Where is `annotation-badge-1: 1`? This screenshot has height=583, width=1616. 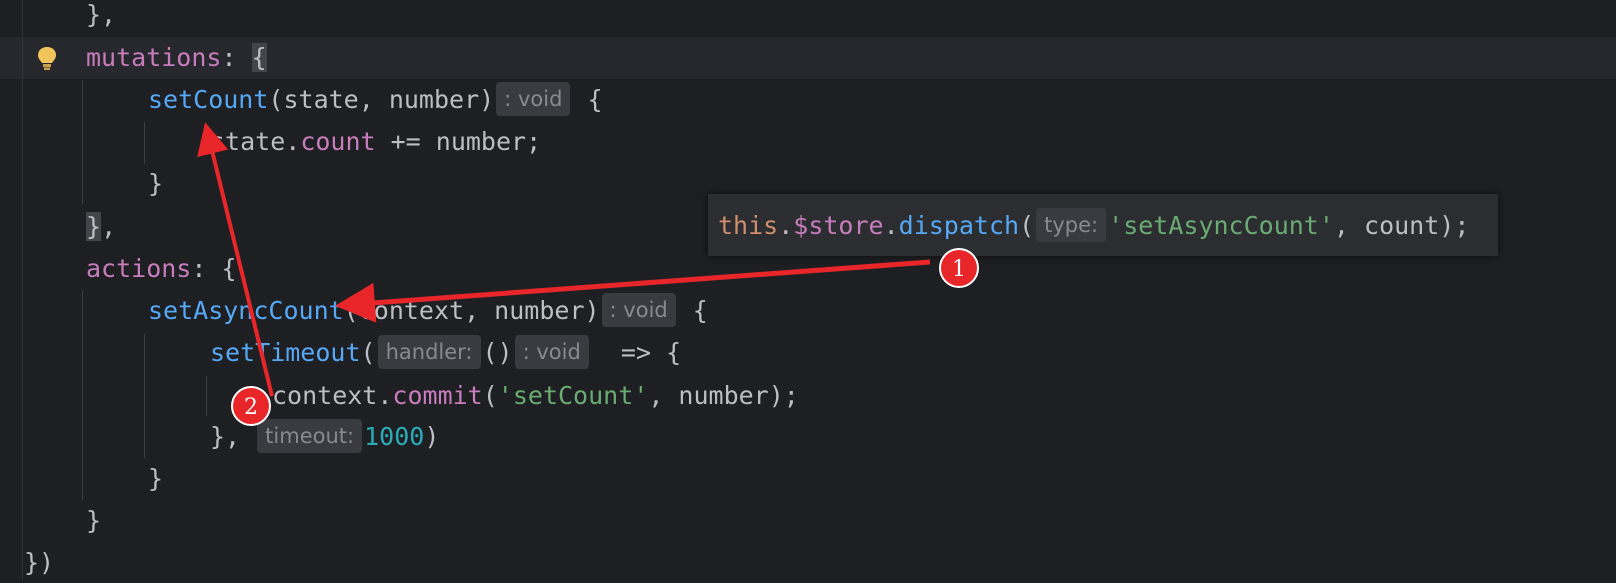
annotation-badge-1: 1 is located at coordinates (959, 268).